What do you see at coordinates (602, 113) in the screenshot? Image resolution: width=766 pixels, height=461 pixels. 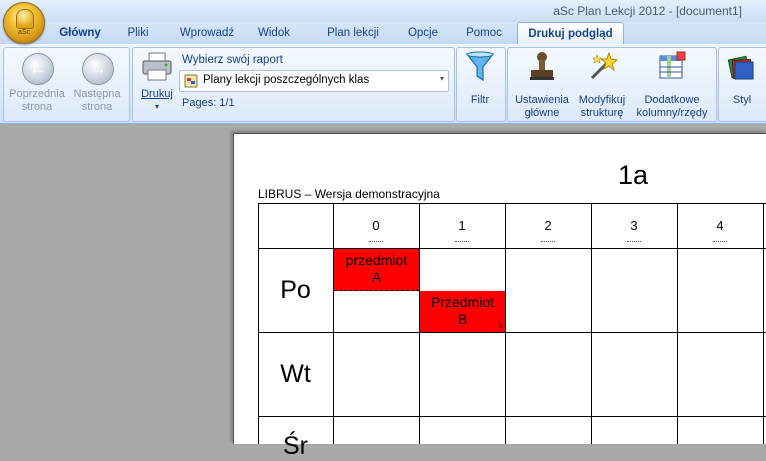 I see `modify-structure-label-2: strukturę` at bounding box center [602, 113].